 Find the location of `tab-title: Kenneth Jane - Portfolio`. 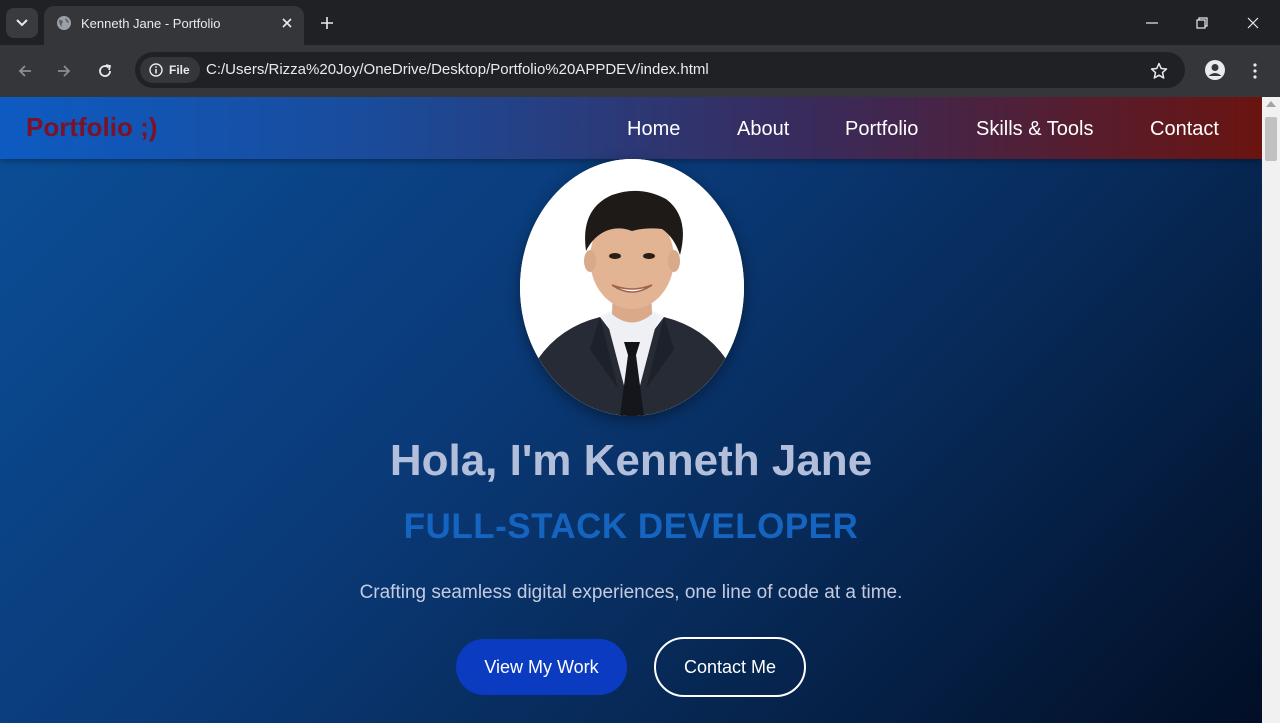

tab-title: Kenneth Jane - Portfolio is located at coordinates (151, 23).